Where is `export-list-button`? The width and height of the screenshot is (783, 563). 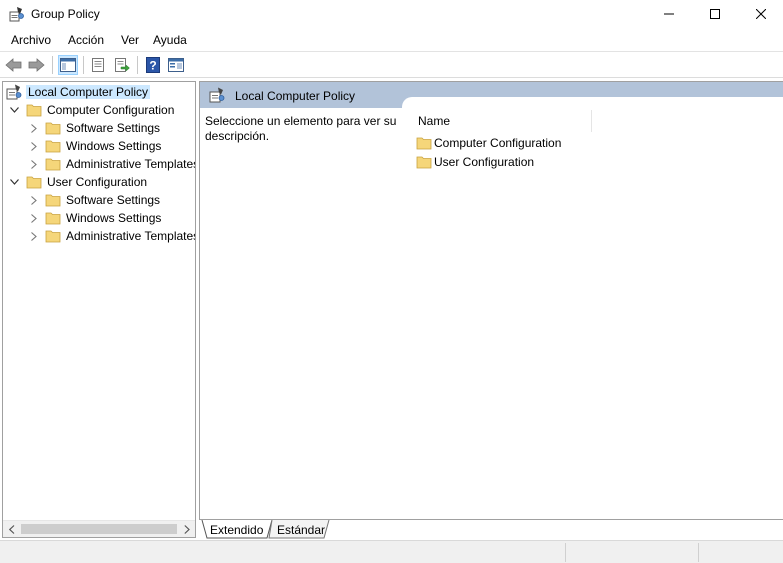
export-list-button is located at coordinates (122, 65).